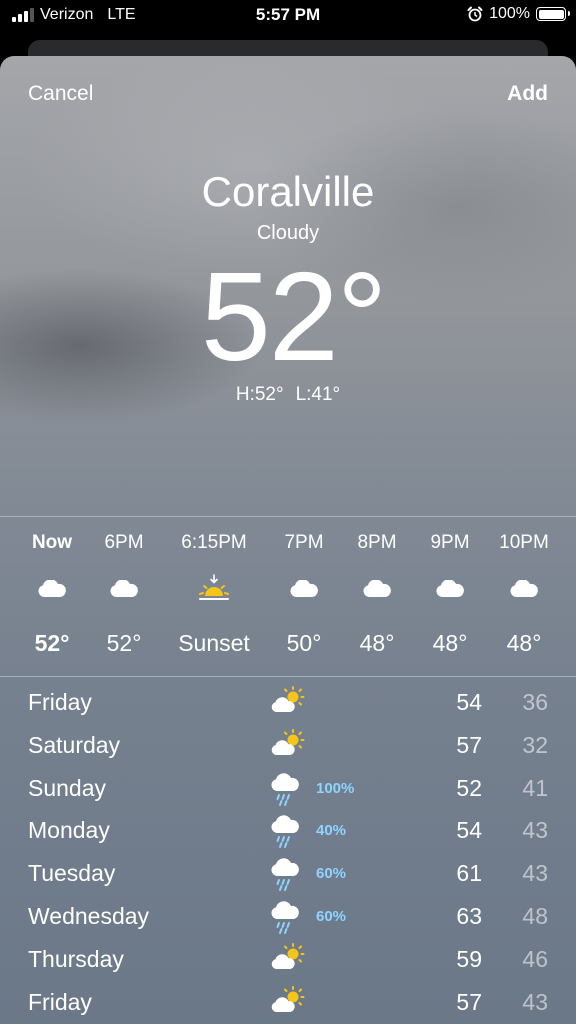 The image size is (576, 1024). I want to click on high-temp: H:52°, so click(259, 394).